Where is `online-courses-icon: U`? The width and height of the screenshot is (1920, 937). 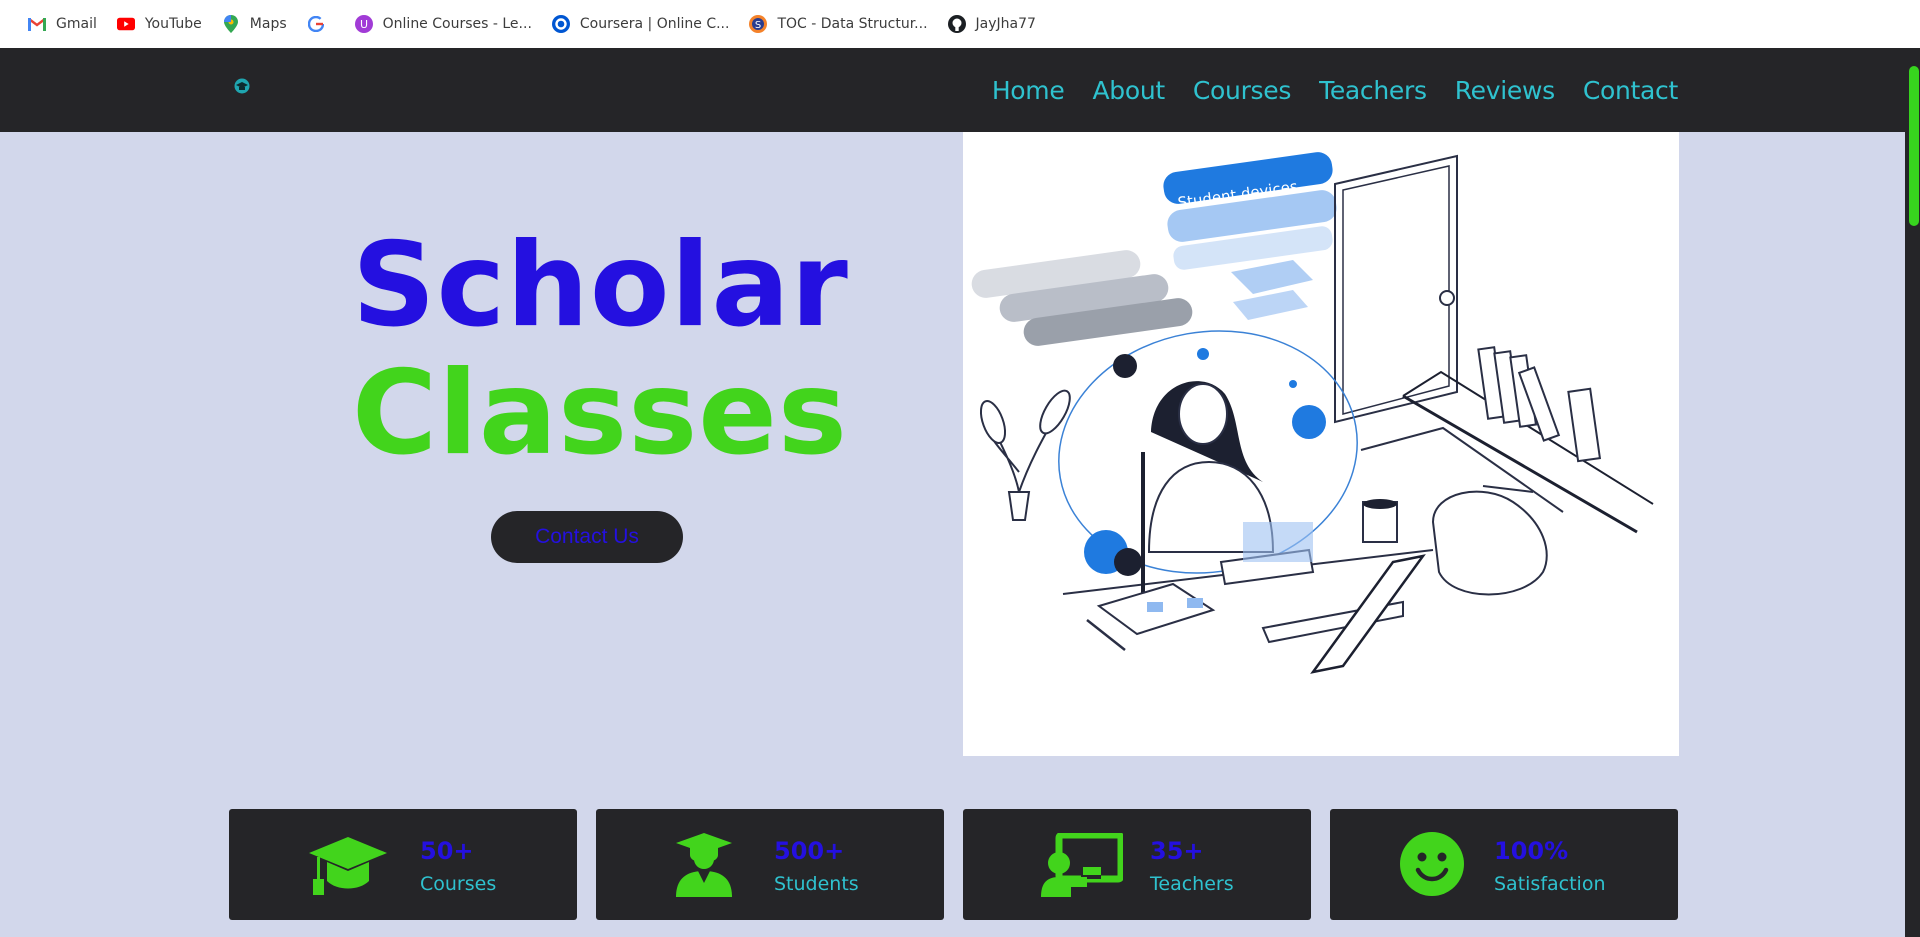
online-courses-icon: U is located at coordinates (363, 24).